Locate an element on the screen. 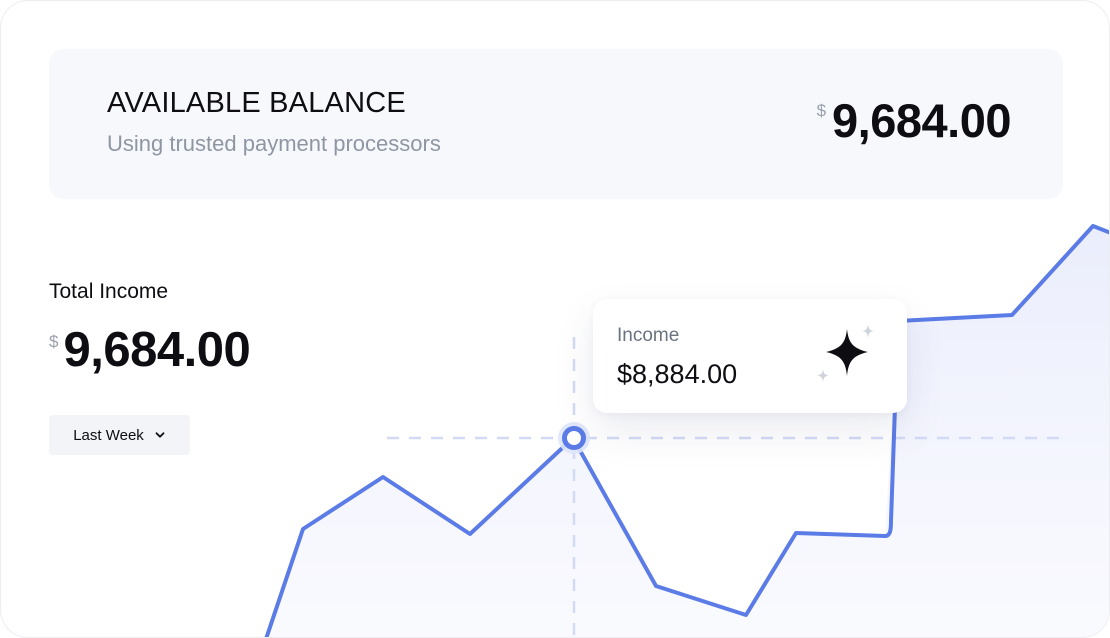  balance-subtitle: Using trusted payment processors is located at coordinates (274, 143).